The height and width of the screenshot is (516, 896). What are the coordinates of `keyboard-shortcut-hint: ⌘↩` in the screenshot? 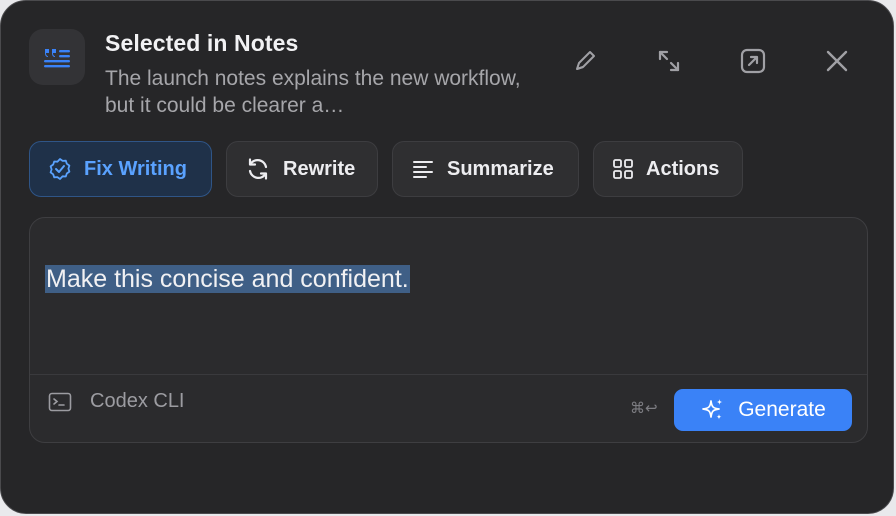 It's located at (644, 408).